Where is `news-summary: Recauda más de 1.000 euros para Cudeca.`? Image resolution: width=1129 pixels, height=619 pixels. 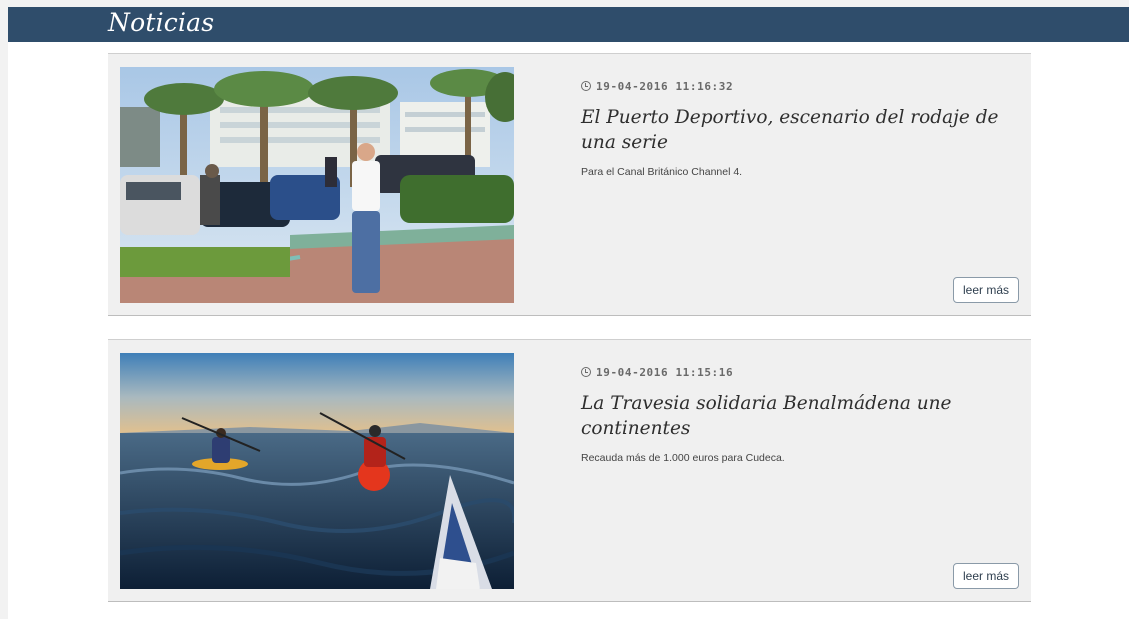 news-summary: Recauda más de 1.000 euros para Cudeca. is located at coordinates (683, 458).